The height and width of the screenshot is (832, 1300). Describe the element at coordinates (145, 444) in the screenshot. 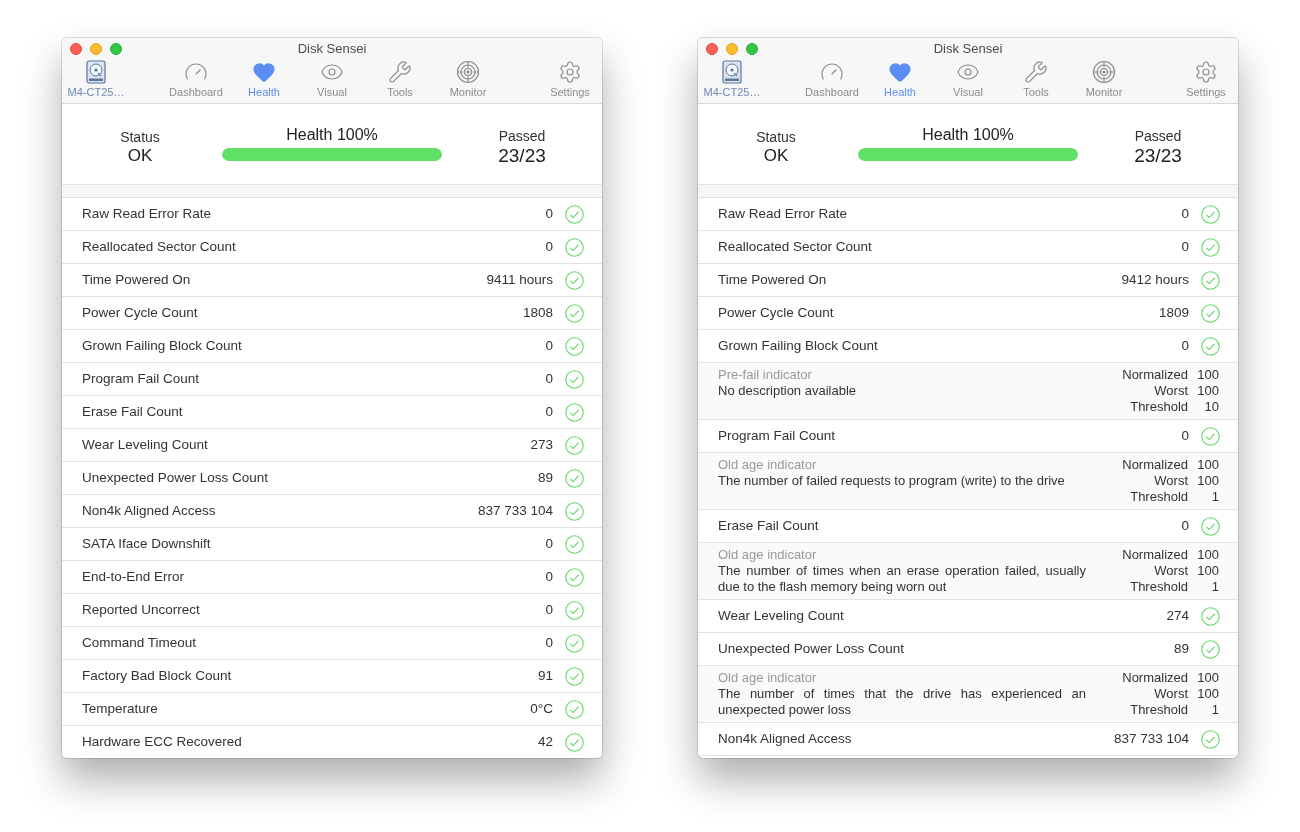

I see `attribute-name: Wear Leveling Count` at that location.